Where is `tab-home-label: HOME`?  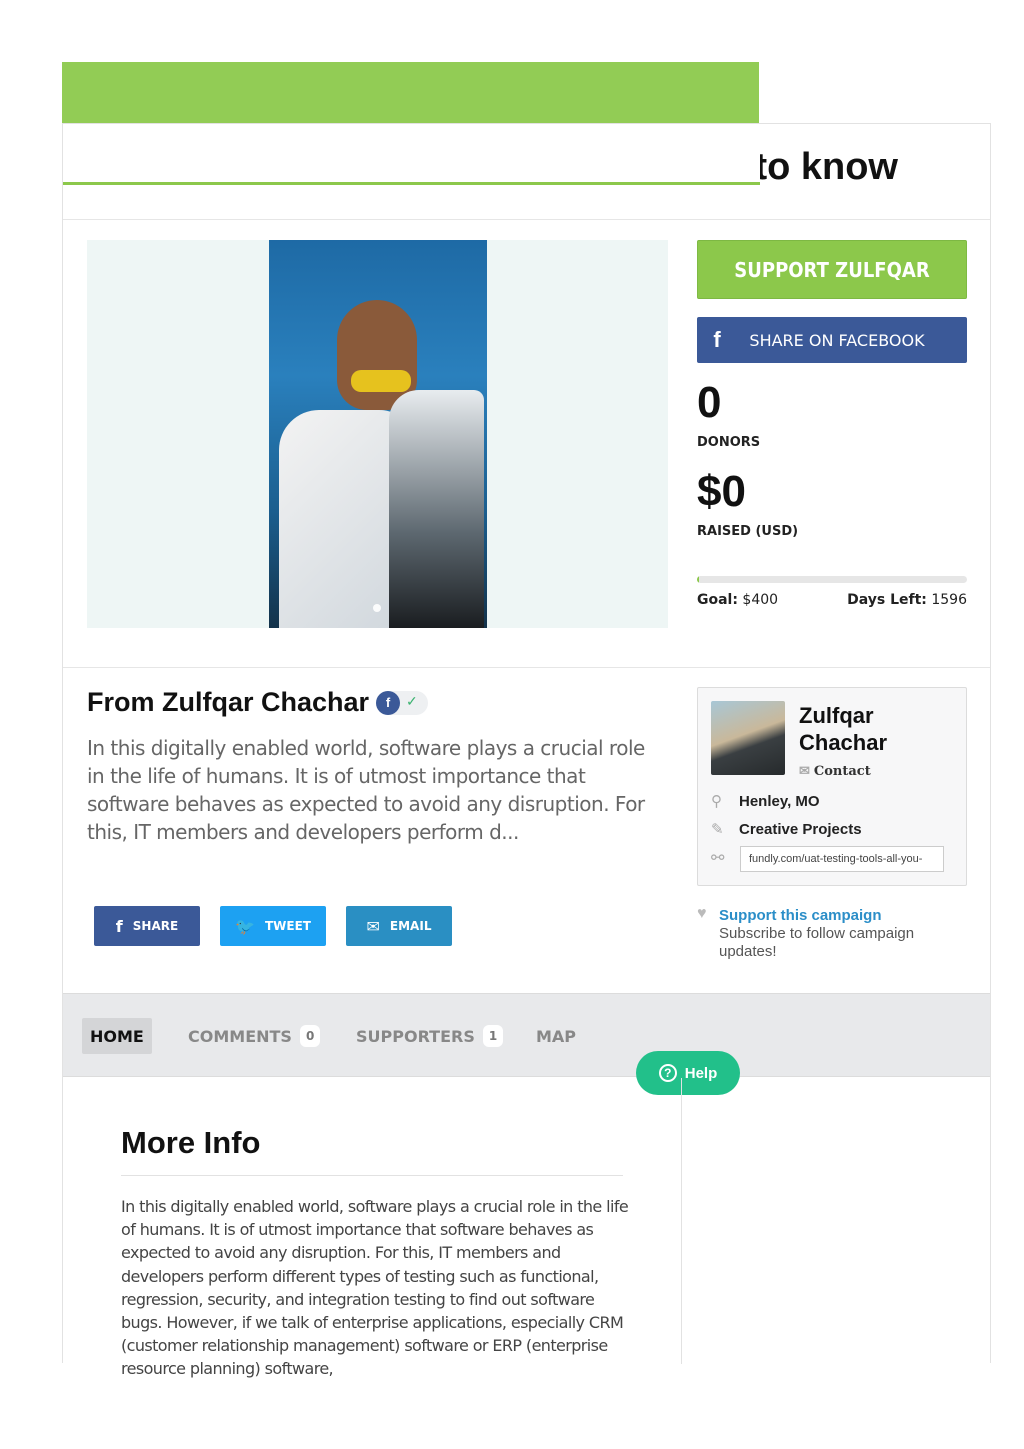
tab-home-label: HOME is located at coordinates (117, 1036).